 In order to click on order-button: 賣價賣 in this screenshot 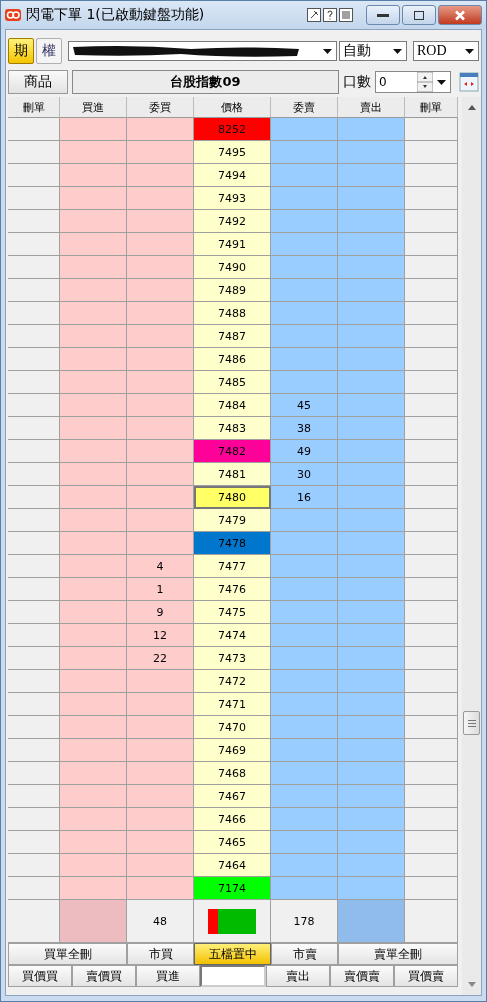, I will do `click(362, 976)`.